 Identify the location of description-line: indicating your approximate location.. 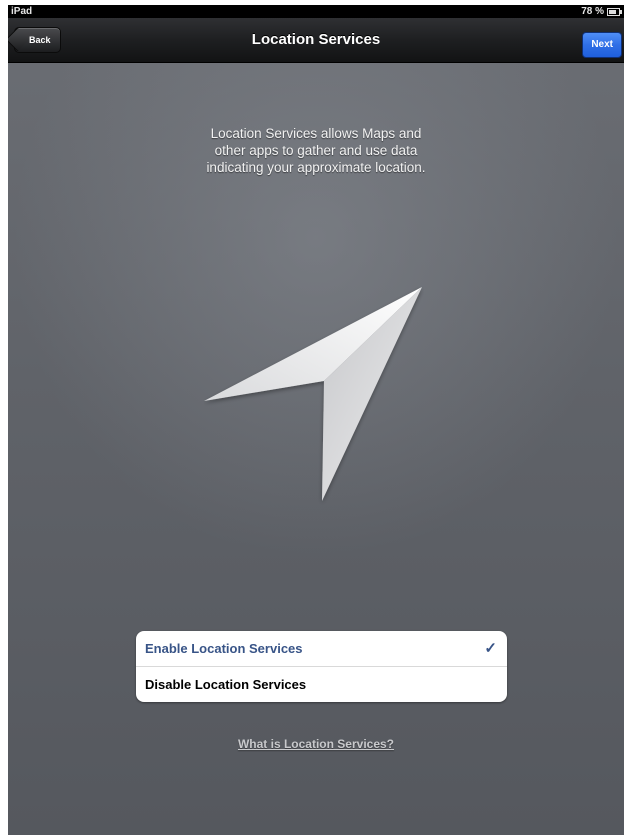
(316, 167).